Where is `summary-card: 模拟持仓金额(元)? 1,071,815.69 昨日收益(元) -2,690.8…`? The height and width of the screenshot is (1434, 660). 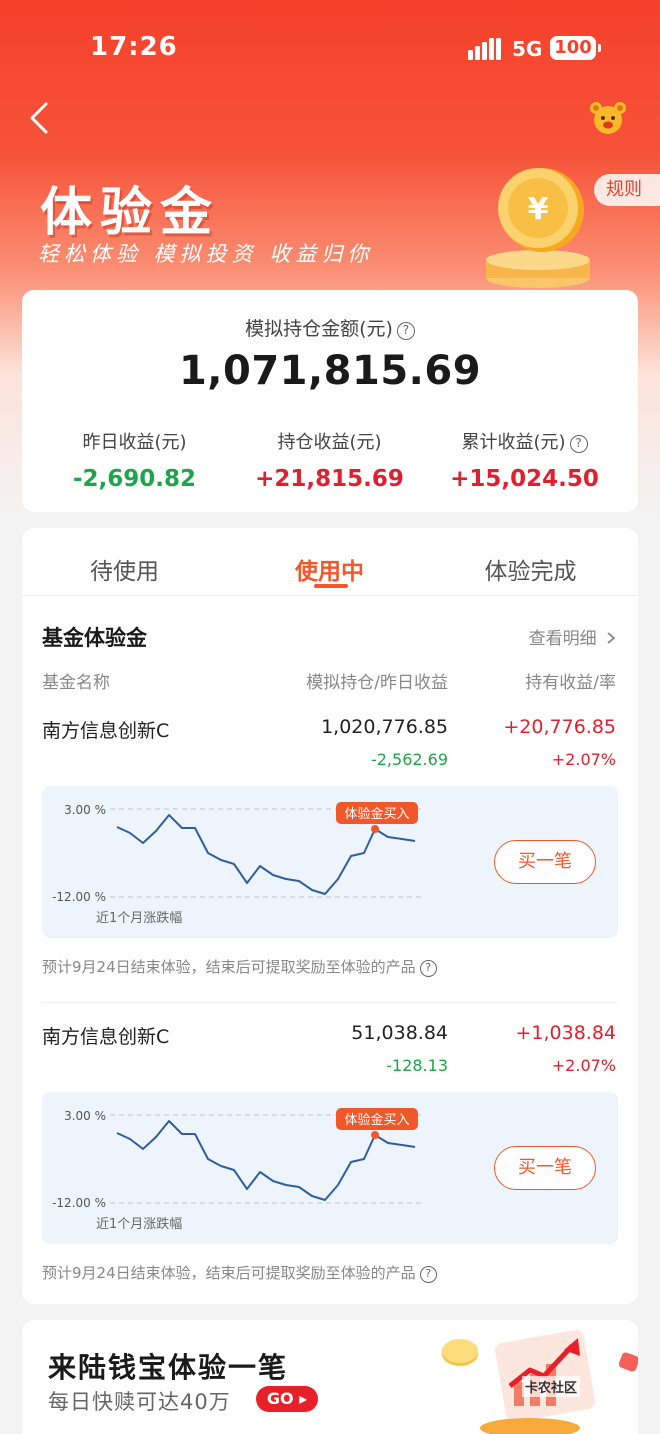 summary-card: 模拟持仓金额(元)? 1,071,815.69 昨日收益(元) -2,690.8… is located at coordinates (330, 401).